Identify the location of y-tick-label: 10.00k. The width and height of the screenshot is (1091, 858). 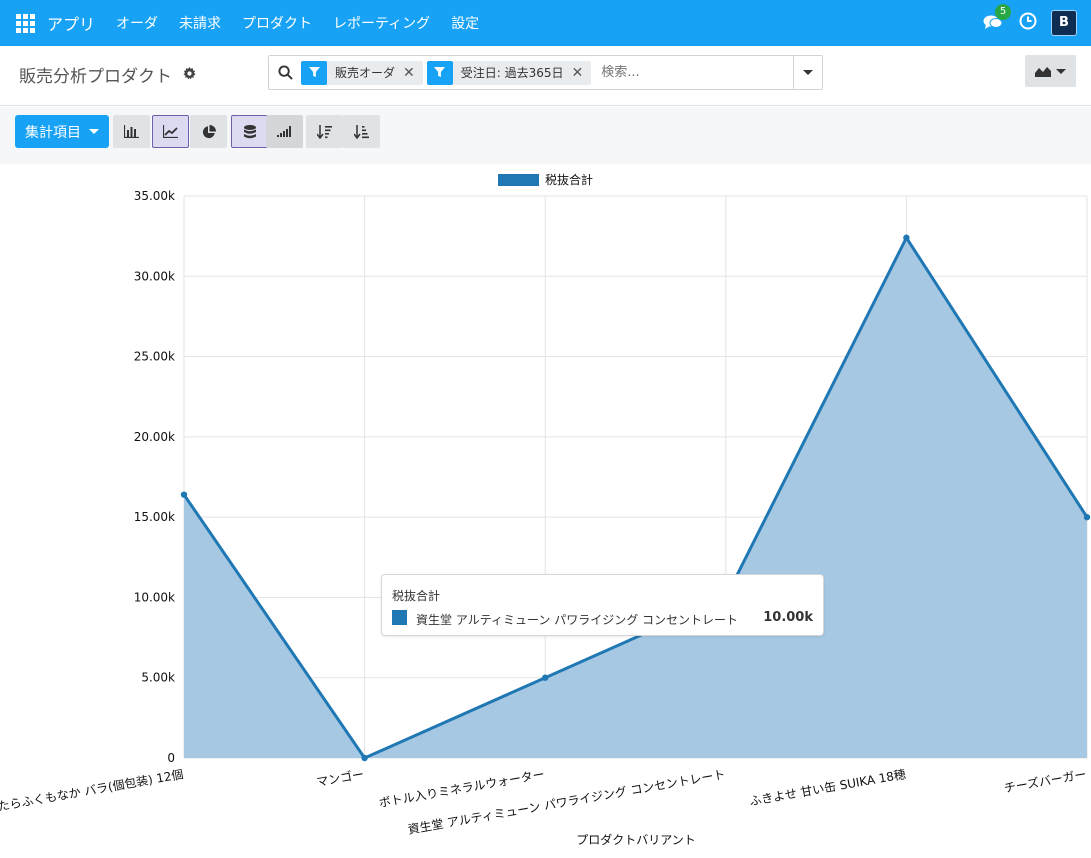
(154, 597).